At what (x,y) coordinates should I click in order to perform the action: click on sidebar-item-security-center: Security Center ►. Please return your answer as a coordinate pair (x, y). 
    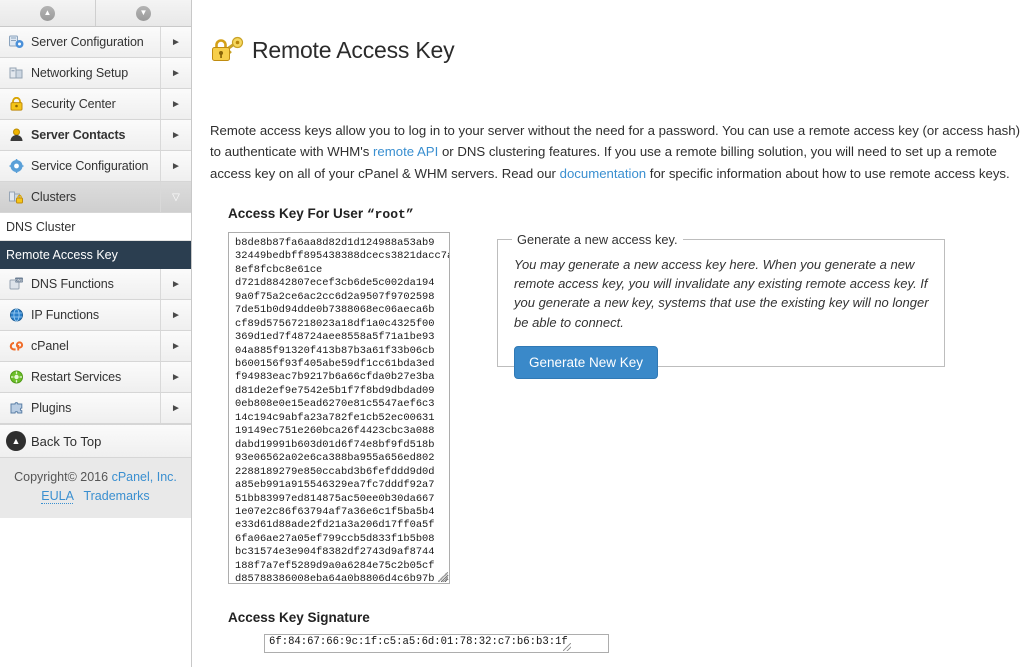
    Looking at the image, I should click on (95, 104).